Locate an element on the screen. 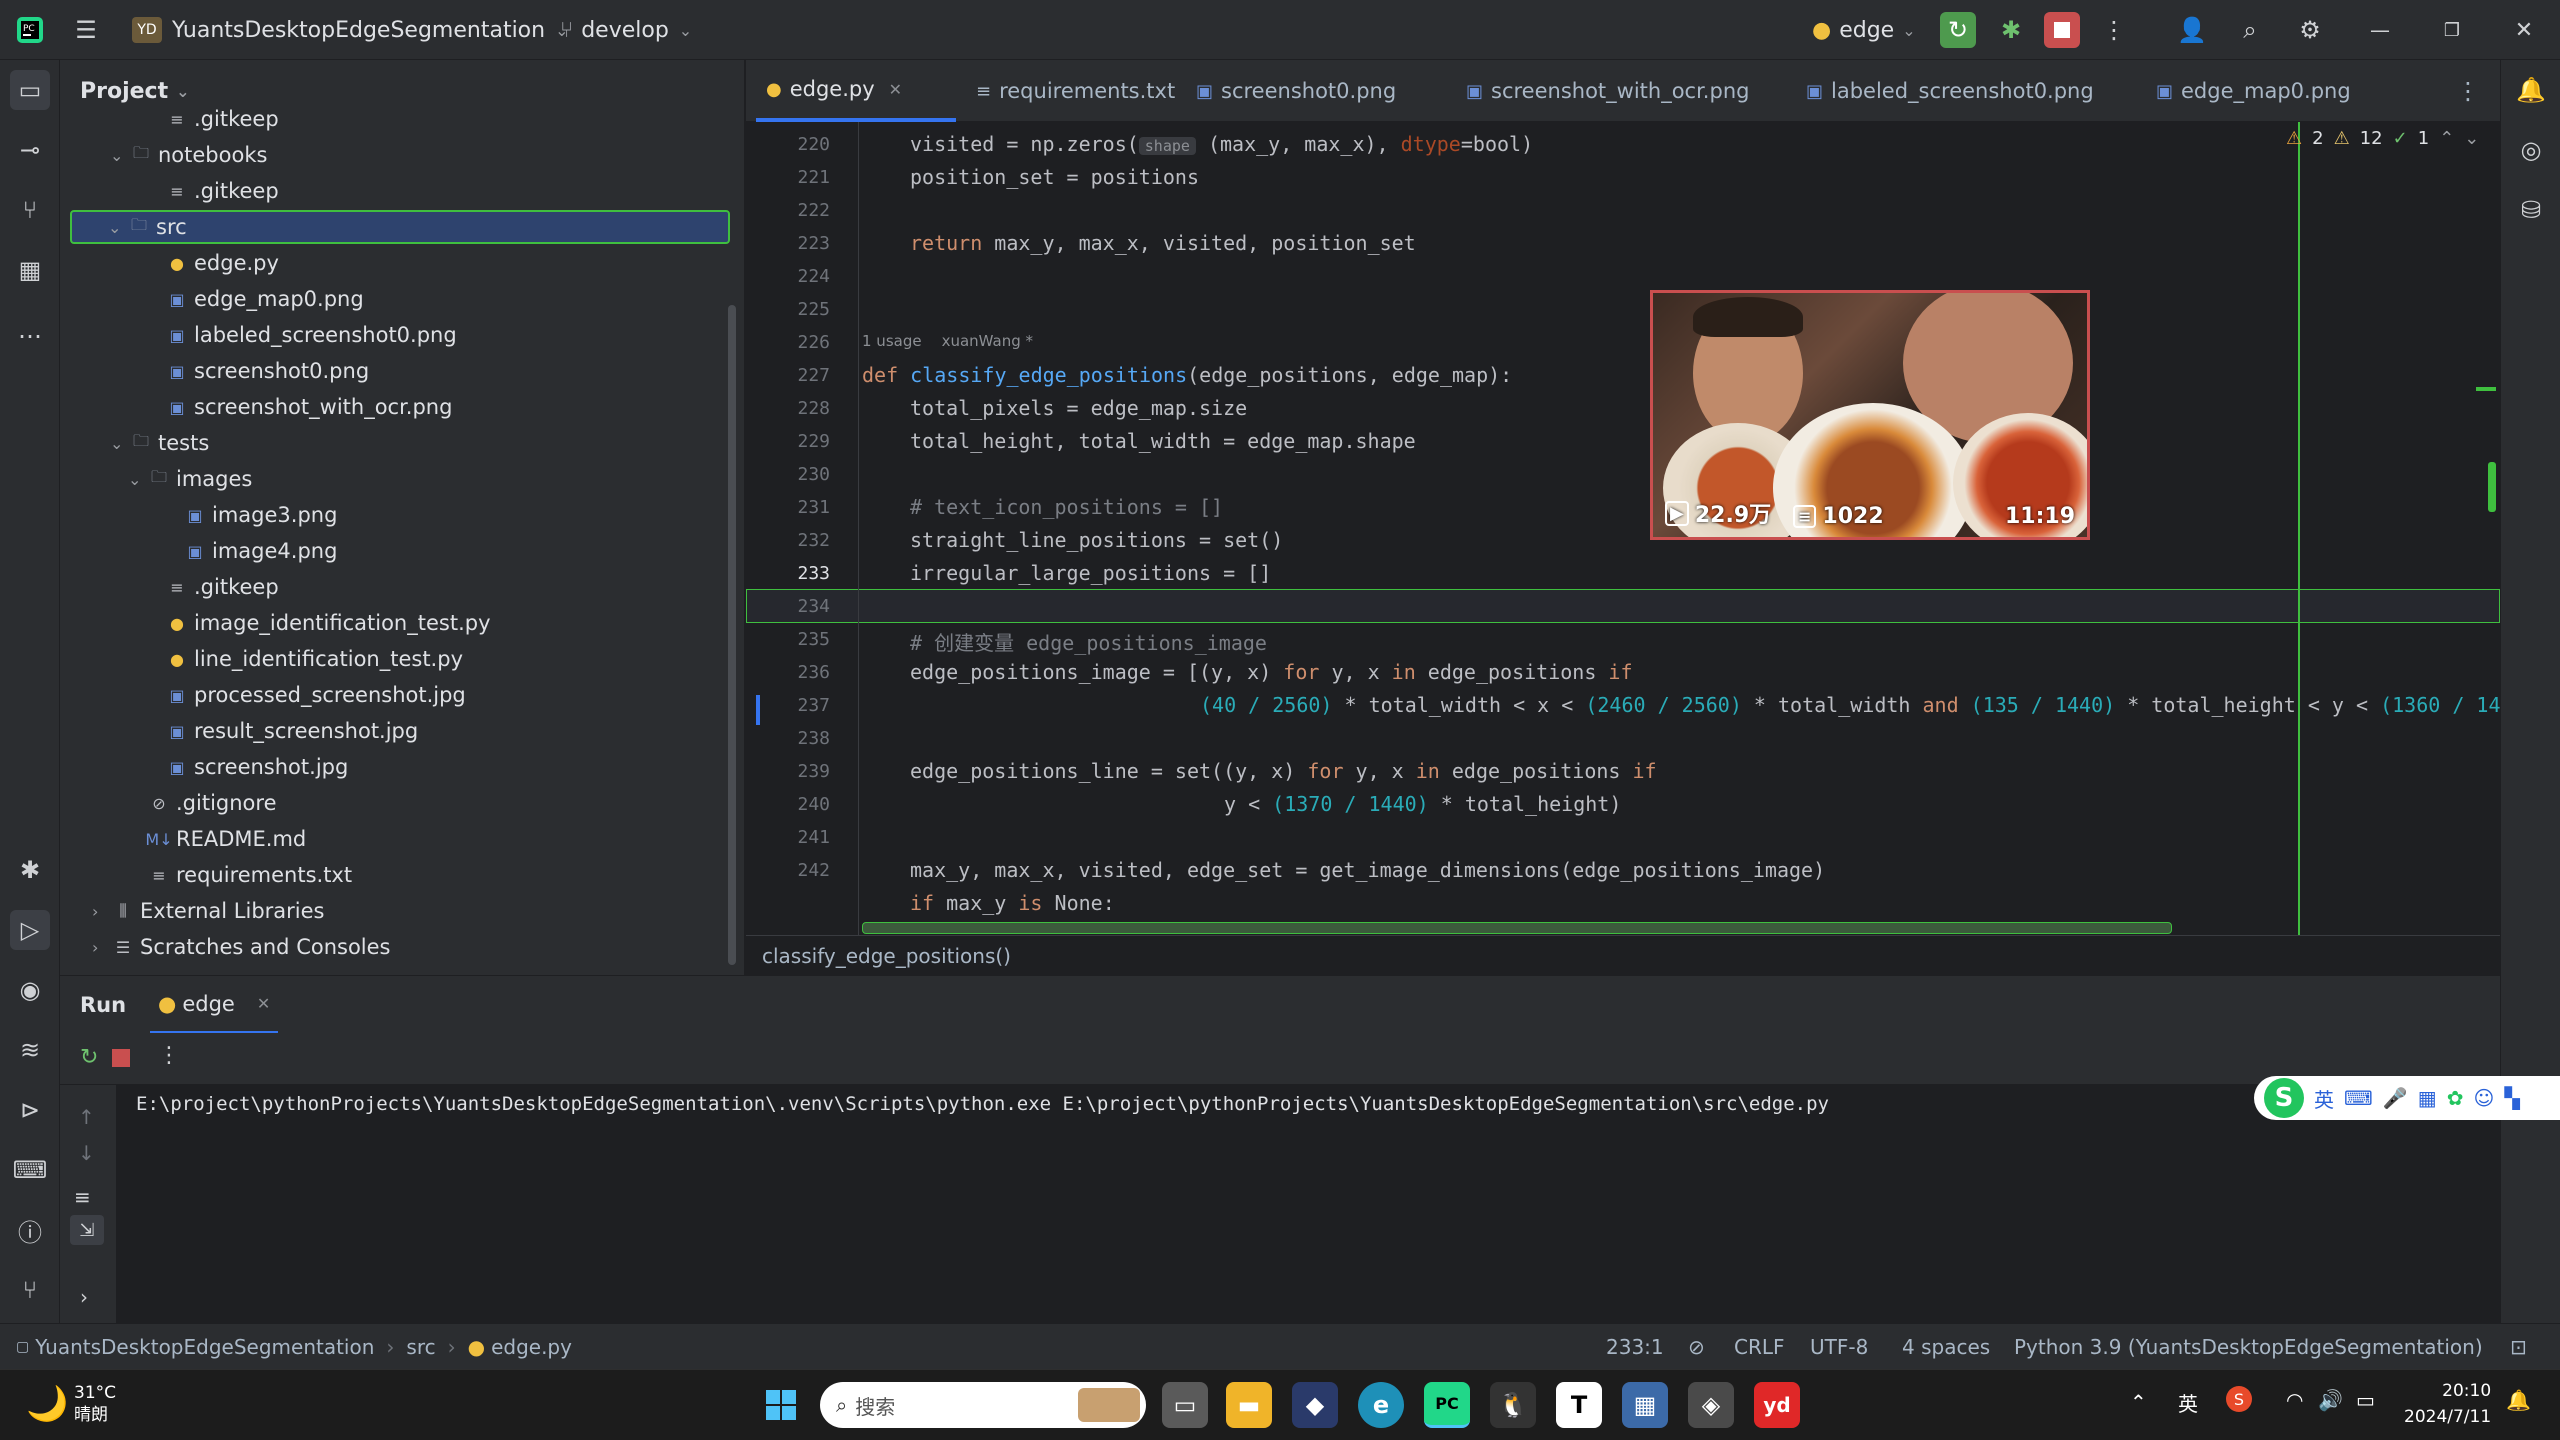  services-tool-icon: ⊳ is located at coordinates (30, 1110).